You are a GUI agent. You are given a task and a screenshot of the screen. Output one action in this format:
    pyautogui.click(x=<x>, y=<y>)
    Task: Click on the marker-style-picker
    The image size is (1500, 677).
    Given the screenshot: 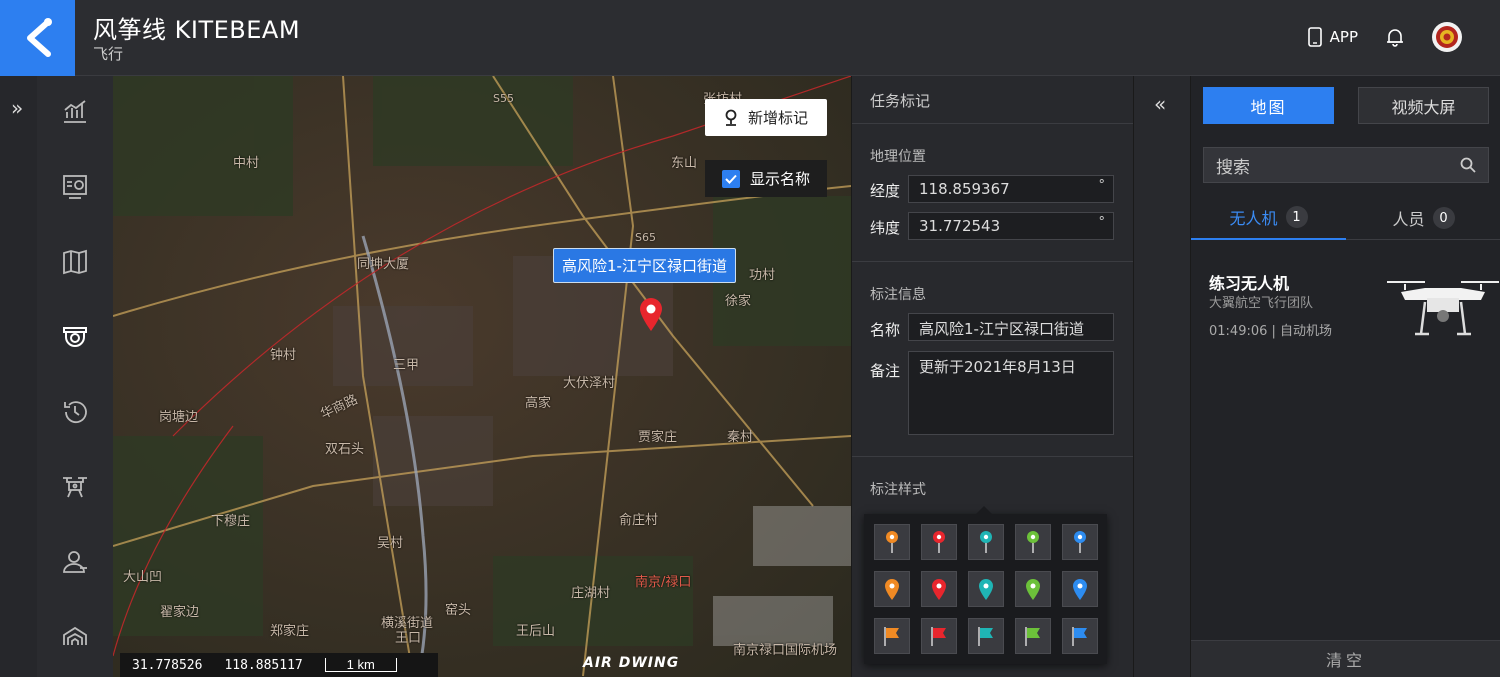 What is the action you would take?
    pyautogui.click(x=985, y=585)
    